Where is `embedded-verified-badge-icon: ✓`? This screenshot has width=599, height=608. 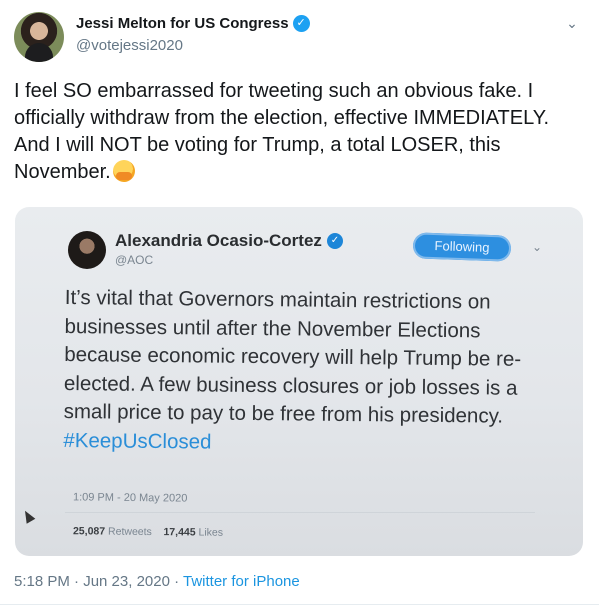 embedded-verified-badge-icon: ✓ is located at coordinates (334, 241).